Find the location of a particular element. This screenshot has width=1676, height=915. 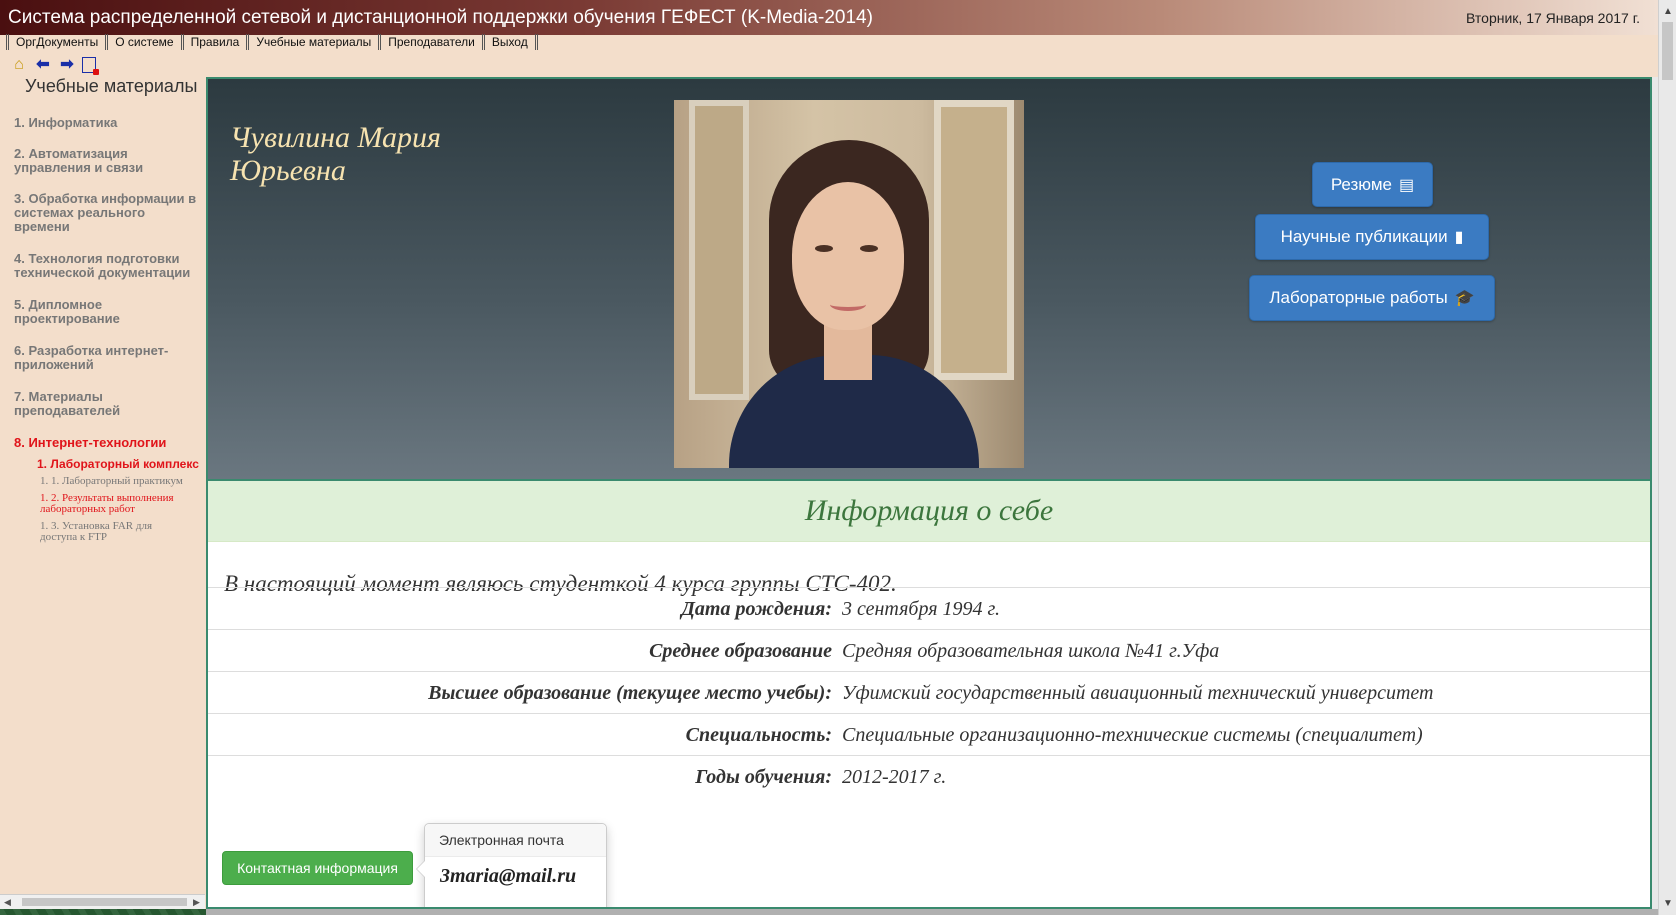

photo-mouth is located at coordinates (848, 304).